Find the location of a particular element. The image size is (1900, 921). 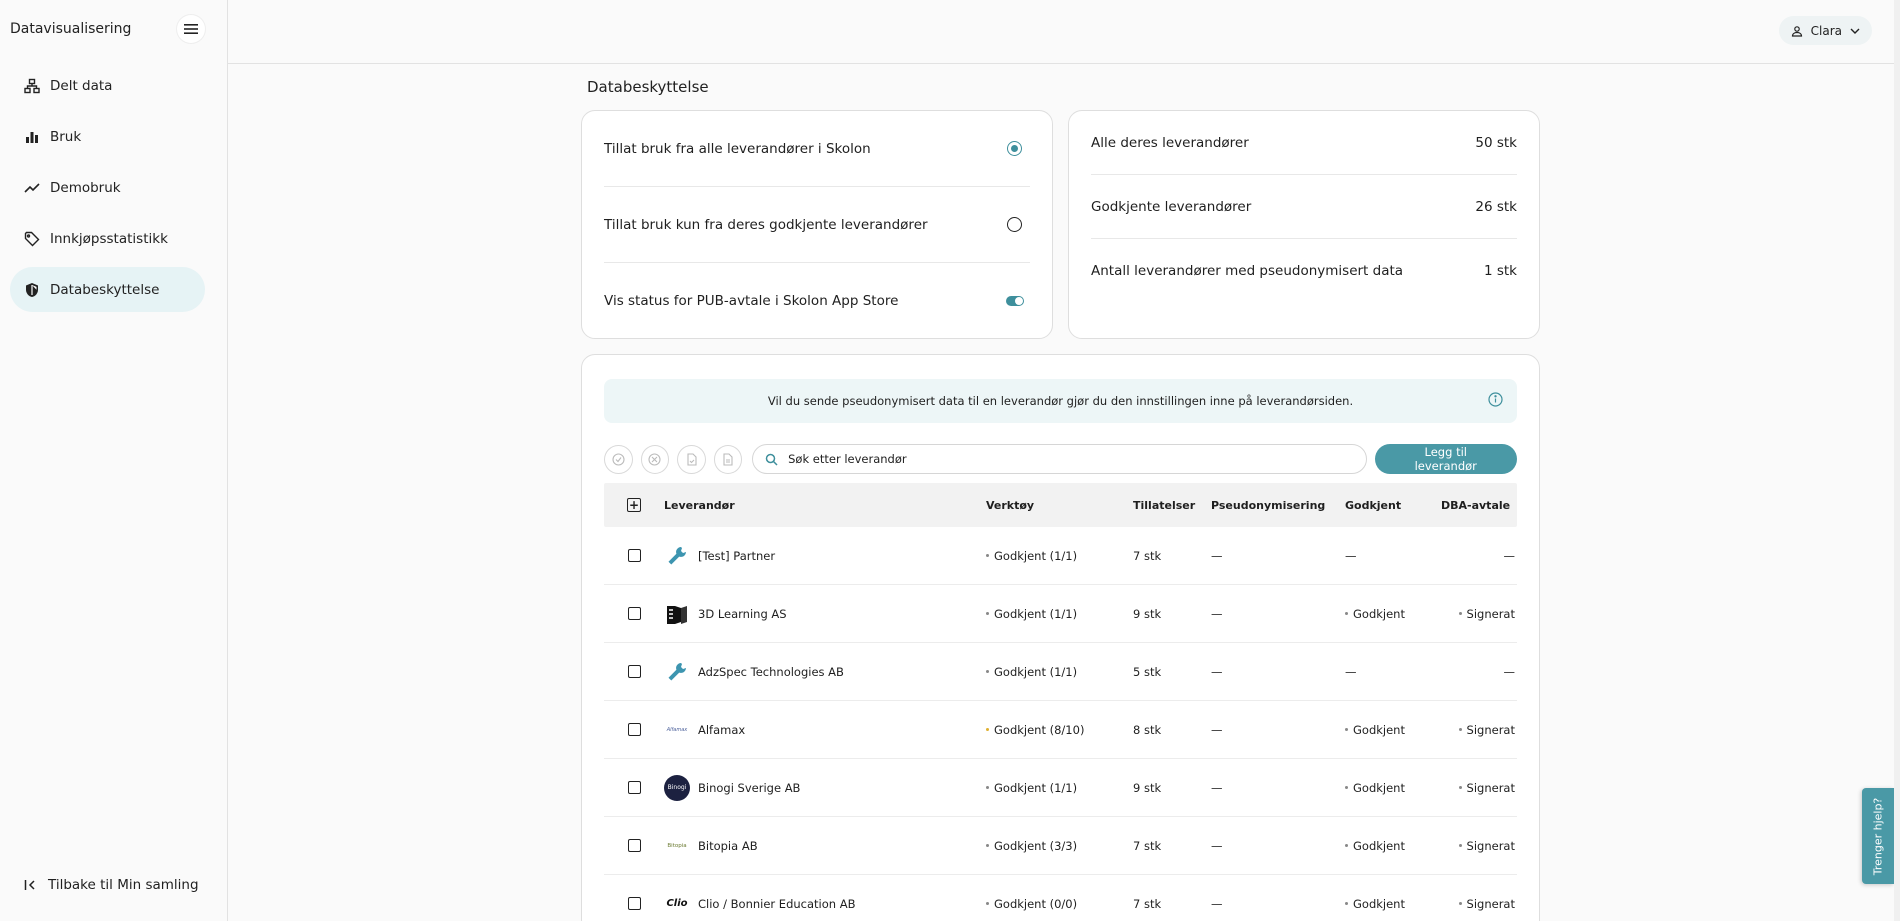

user-menu-button: Clara is located at coordinates (1825, 30).